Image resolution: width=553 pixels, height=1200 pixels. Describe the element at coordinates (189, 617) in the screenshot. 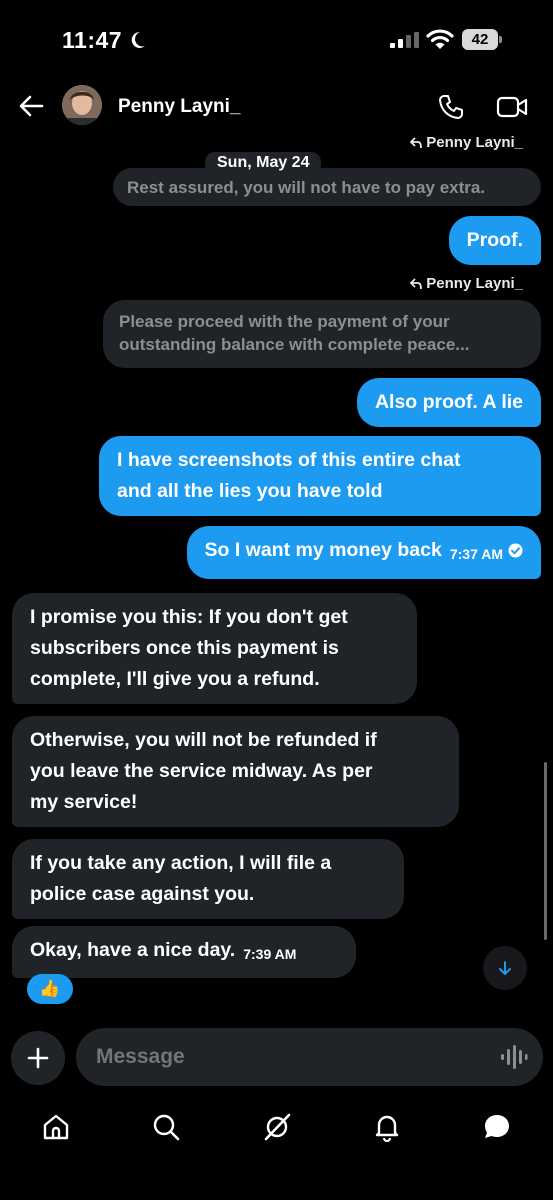

I see `message-text-line: I promise you this: If you don't get` at that location.